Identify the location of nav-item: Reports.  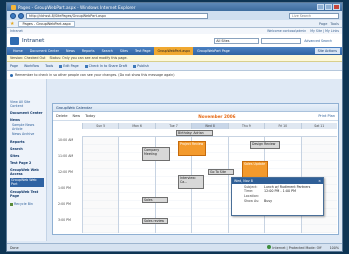
(88, 51).